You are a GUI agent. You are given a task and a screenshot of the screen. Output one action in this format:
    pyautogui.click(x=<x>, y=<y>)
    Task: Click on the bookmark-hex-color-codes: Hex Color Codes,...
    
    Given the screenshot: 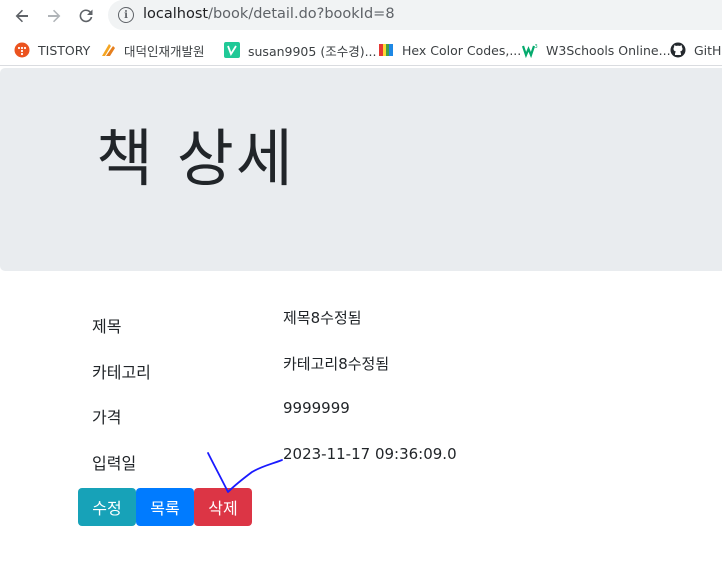 What is the action you would take?
    pyautogui.click(x=449, y=50)
    